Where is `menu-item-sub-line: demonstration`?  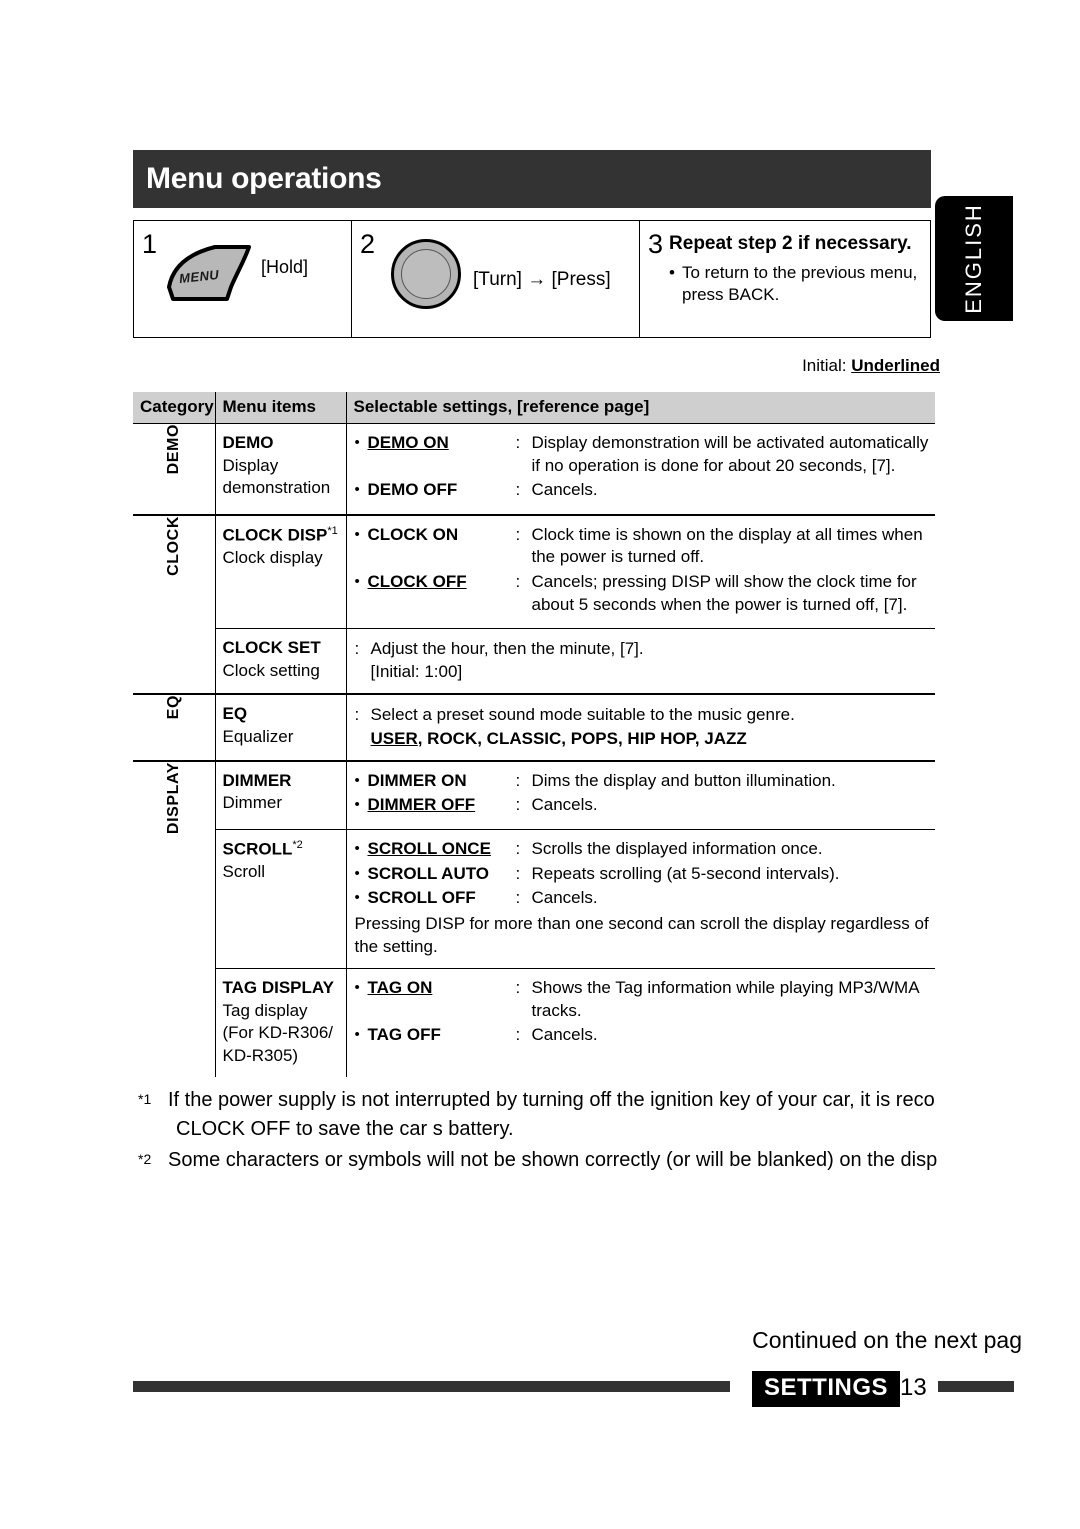 menu-item-sub-line: demonstration is located at coordinates (276, 488).